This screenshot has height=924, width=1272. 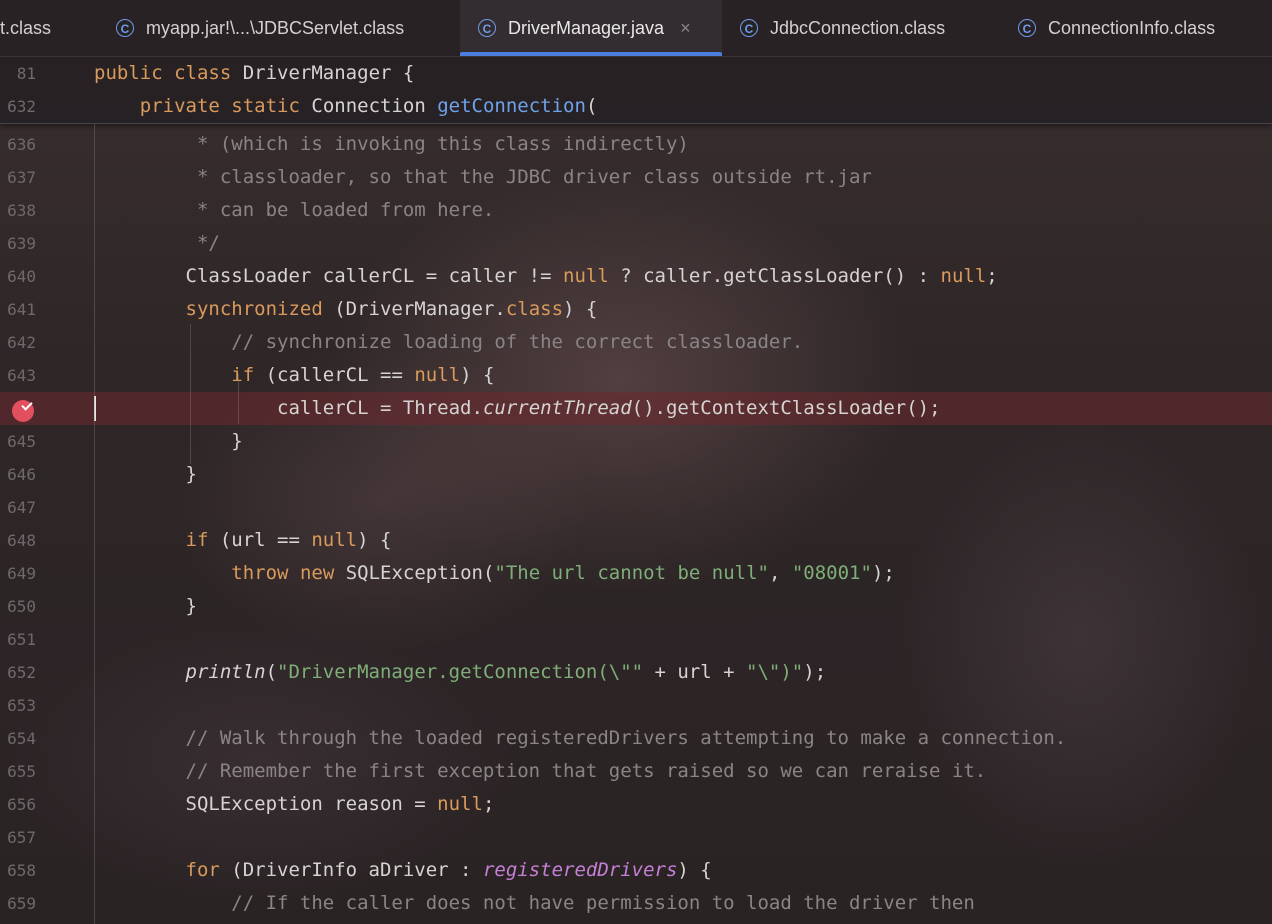 I want to click on line-number: 645, so click(x=18, y=441).